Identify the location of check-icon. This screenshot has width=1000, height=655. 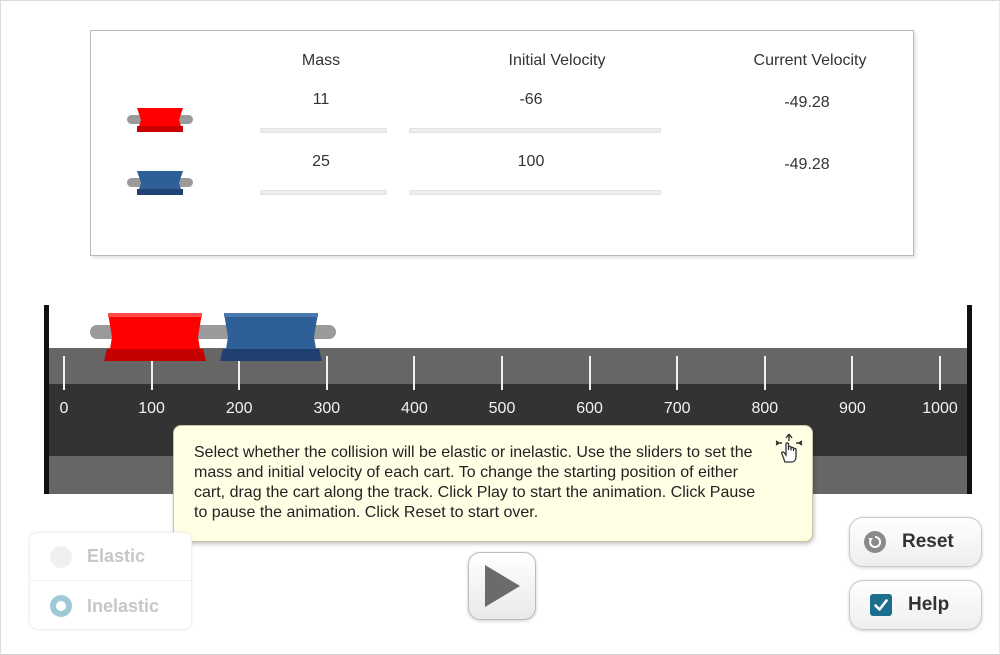
(881, 605).